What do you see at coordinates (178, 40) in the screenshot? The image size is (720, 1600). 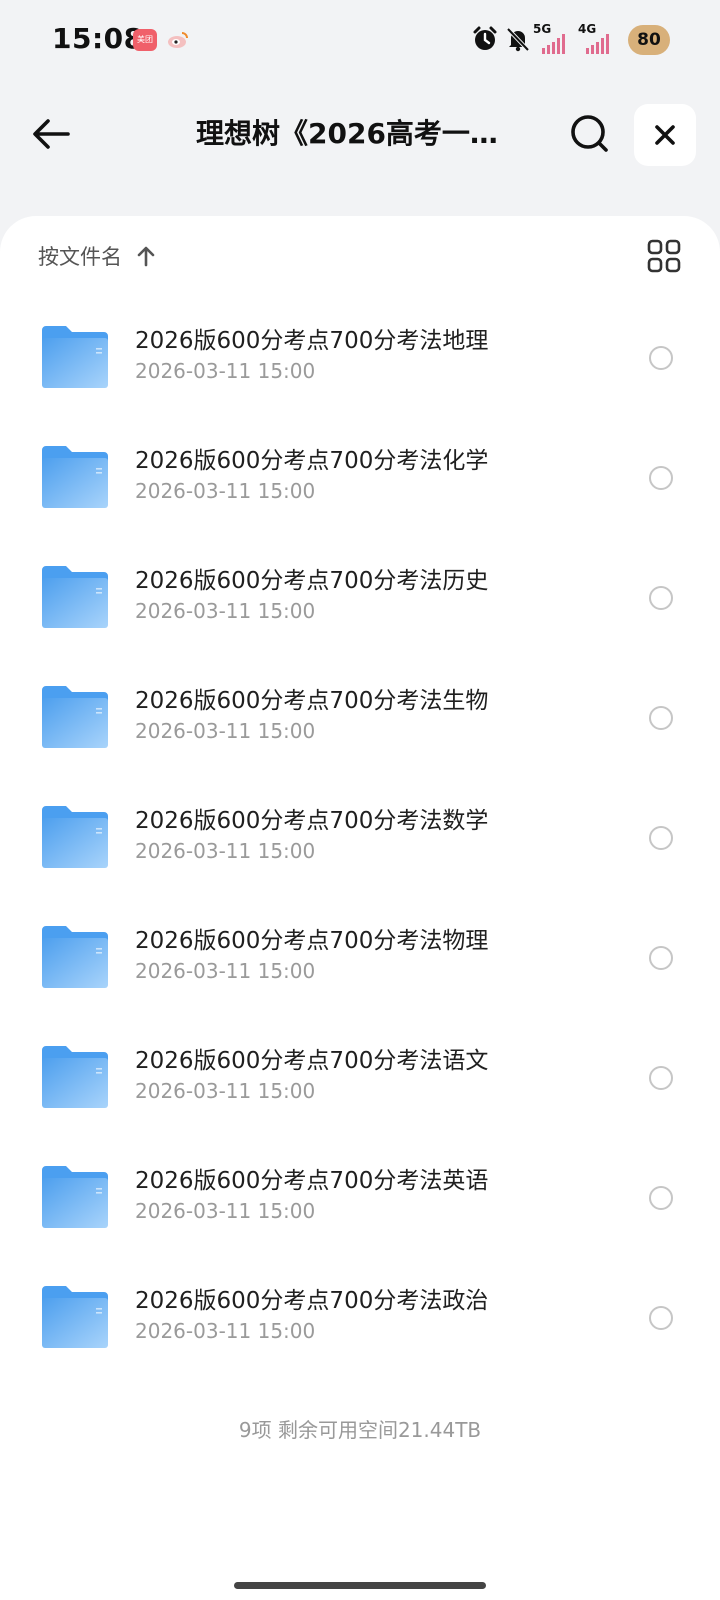 I see `weibo-app-icon` at bounding box center [178, 40].